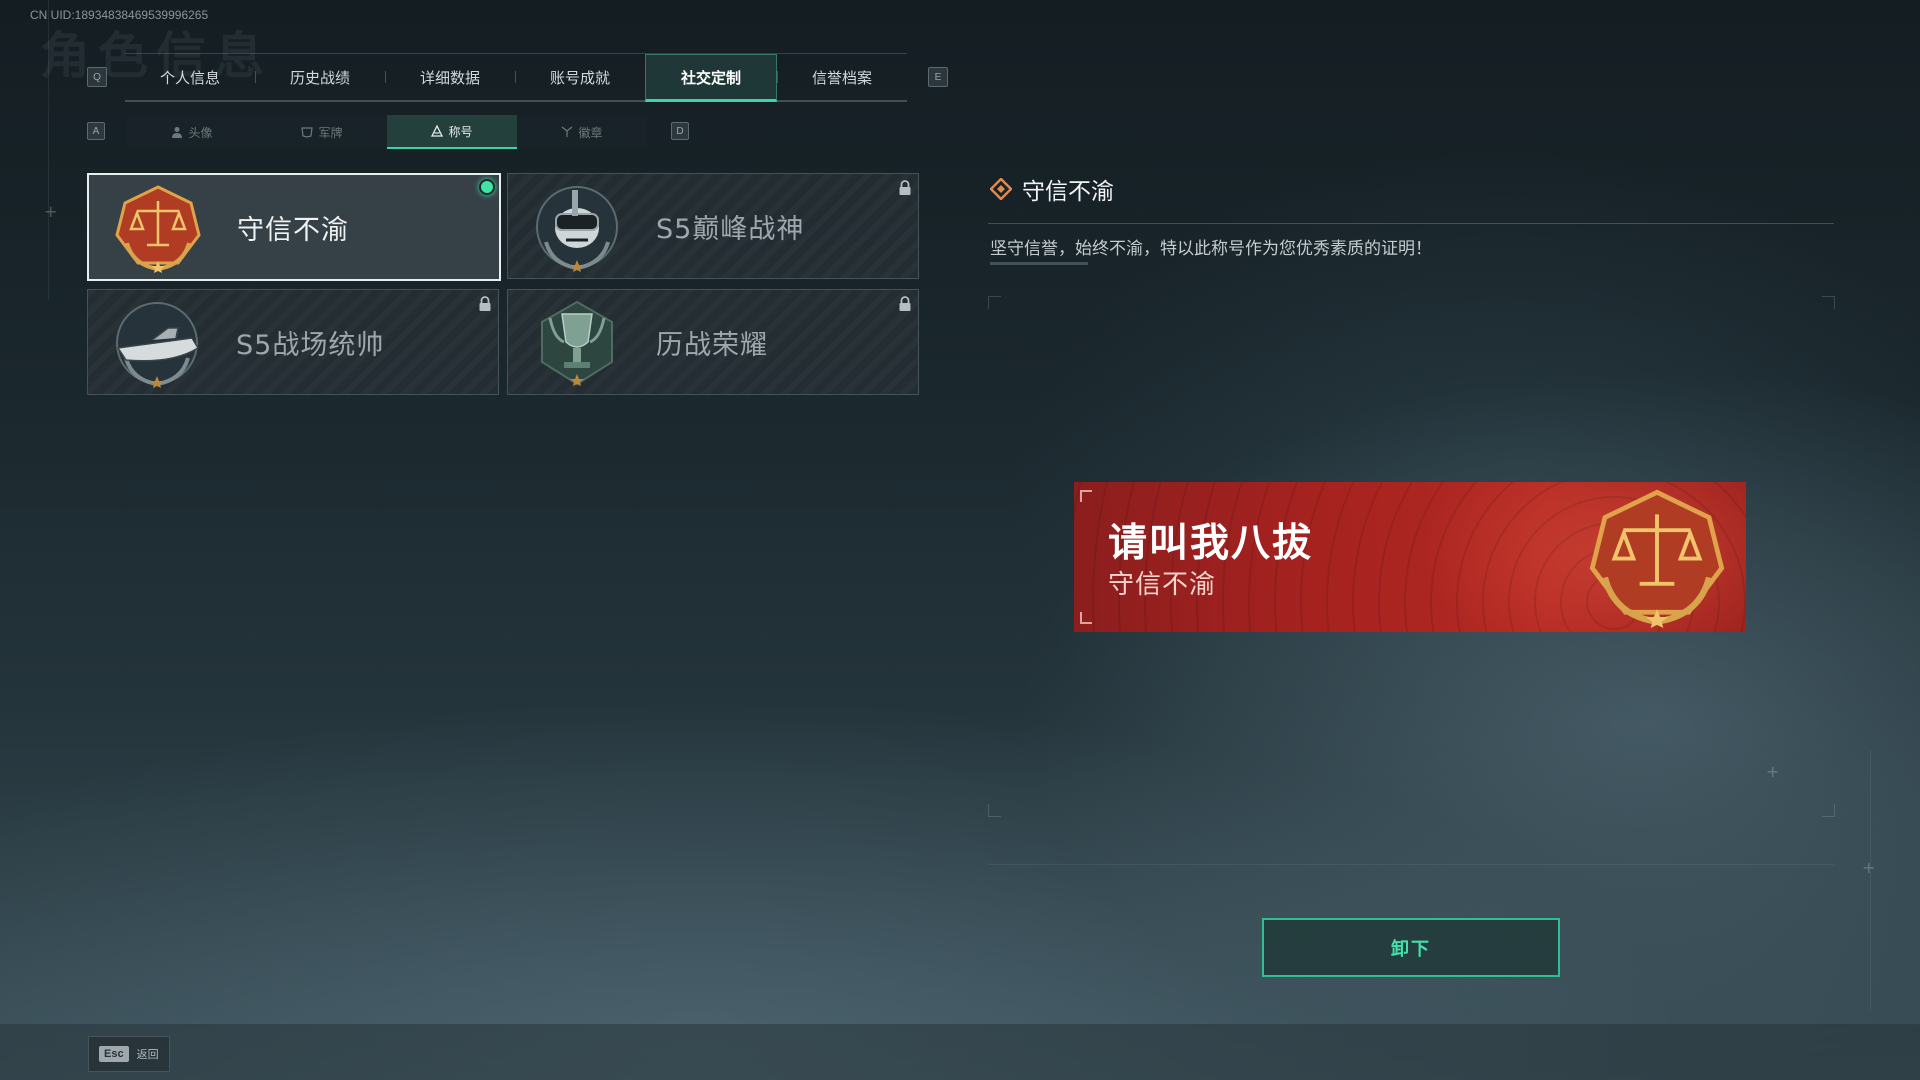  I want to click on right-frame-line, so click(1870, 880).